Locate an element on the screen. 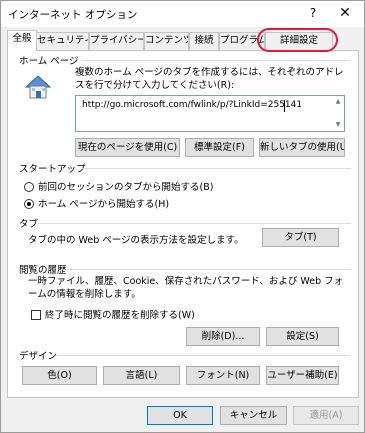 The height and width of the screenshot is (433, 365). home-icon is located at coordinates (38, 87).